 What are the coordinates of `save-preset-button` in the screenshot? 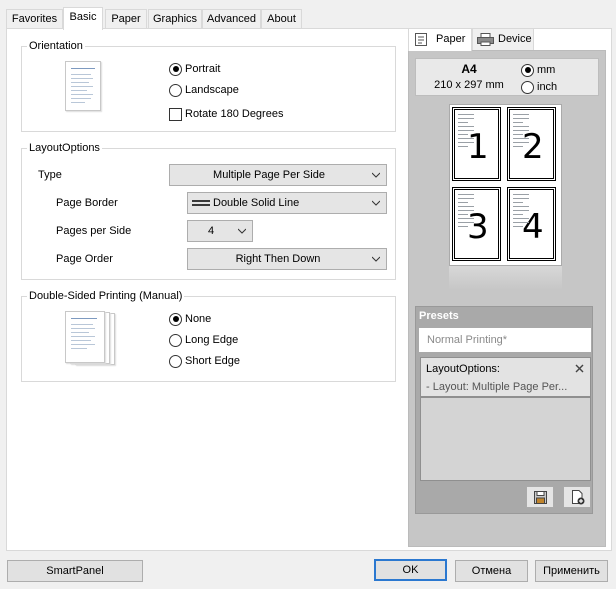 It's located at (540, 497).